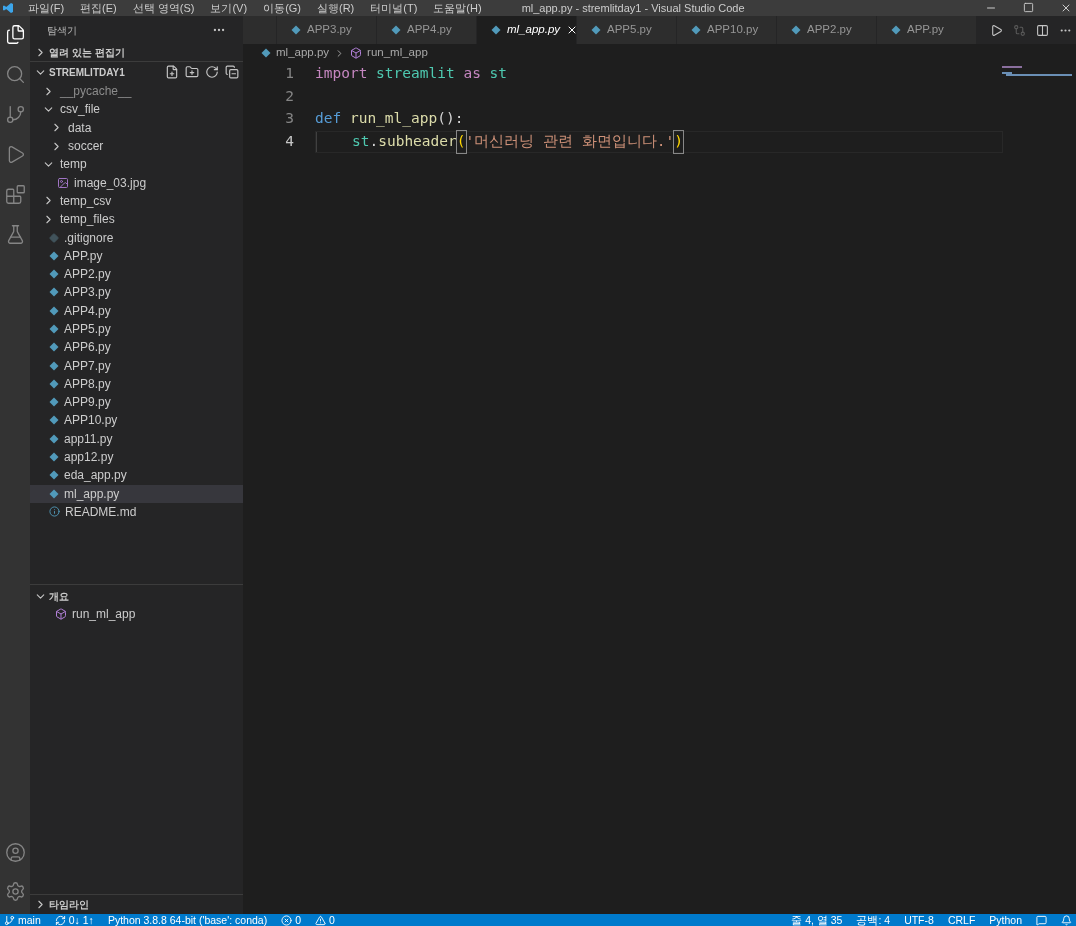  What do you see at coordinates (46, 8) in the screenshot?
I see `menu-item: 파일(F)` at bounding box center [46, 8].